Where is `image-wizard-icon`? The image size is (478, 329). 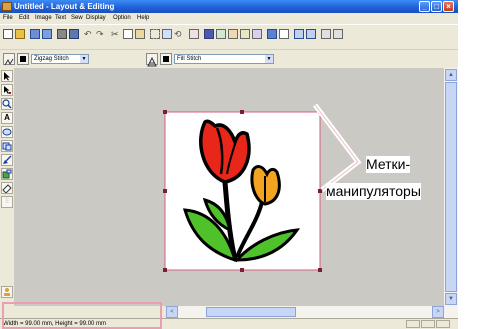
image-wizard-icon is located at coordinates (194, 34).